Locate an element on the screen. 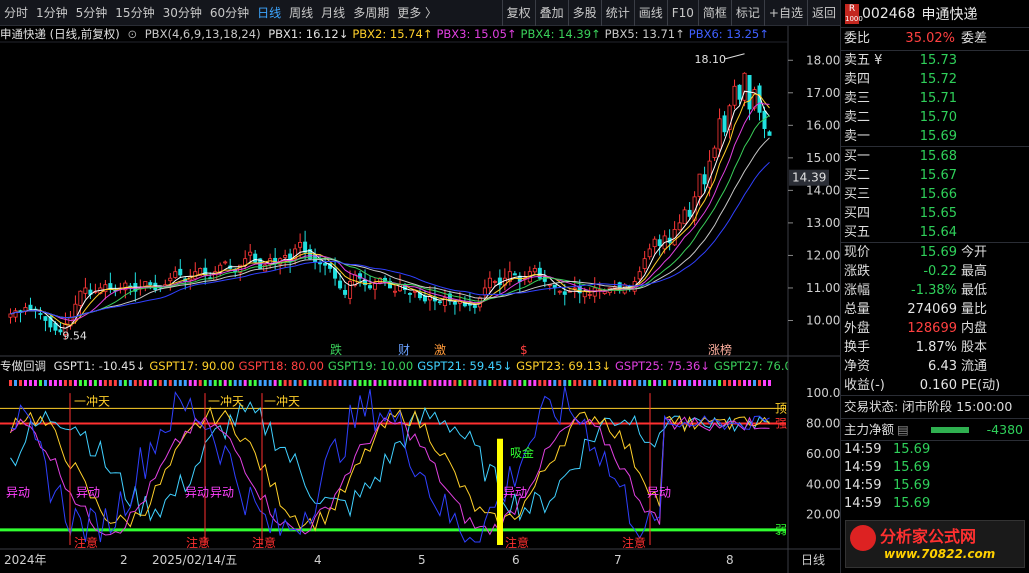 This screenshot has width=1029, height=573. toolbar-action-2: 多股 is located at coordinates (584, 13).